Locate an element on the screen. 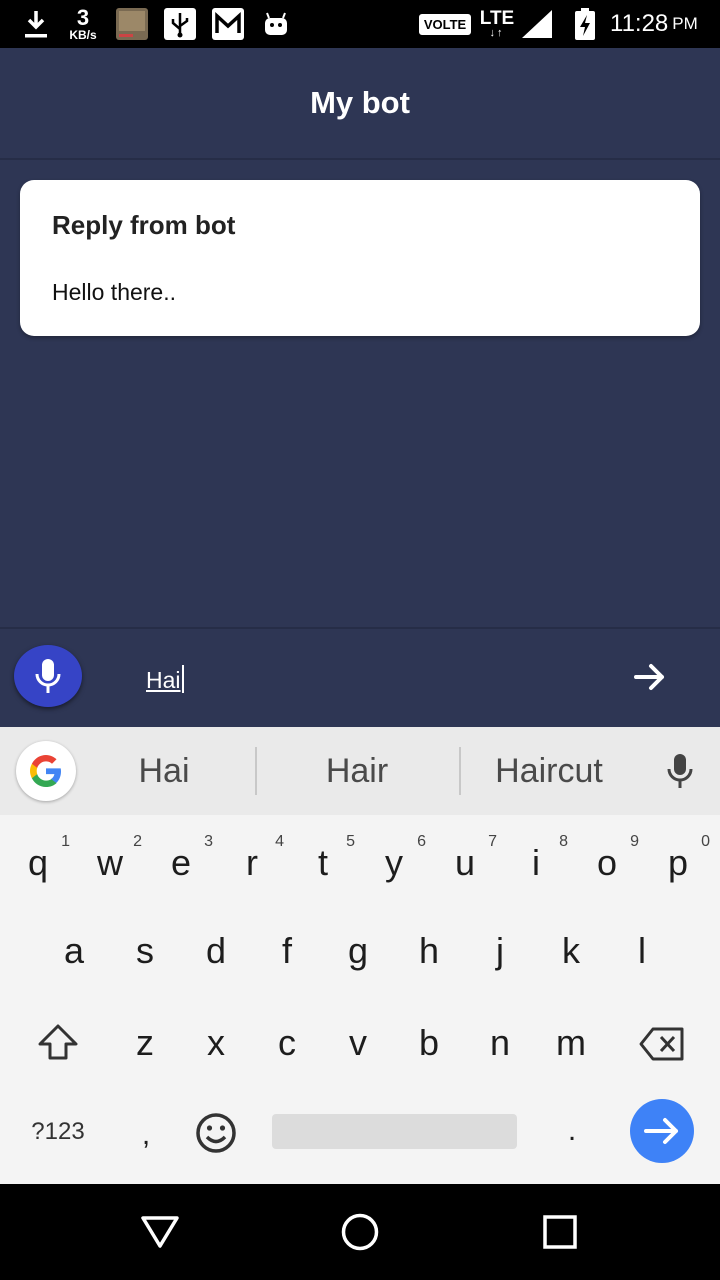 The width and height of the screenshot is (720, 1280). home-button is located at coordinates (360, 1232).